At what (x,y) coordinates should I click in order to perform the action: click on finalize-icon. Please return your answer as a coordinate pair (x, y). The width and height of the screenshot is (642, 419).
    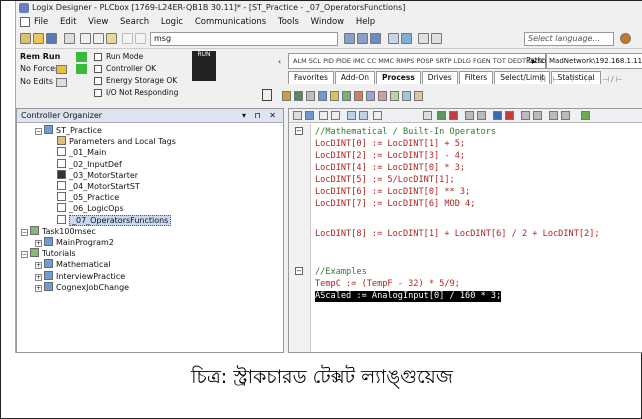
    Looking at the image, I should click on (497, 115).